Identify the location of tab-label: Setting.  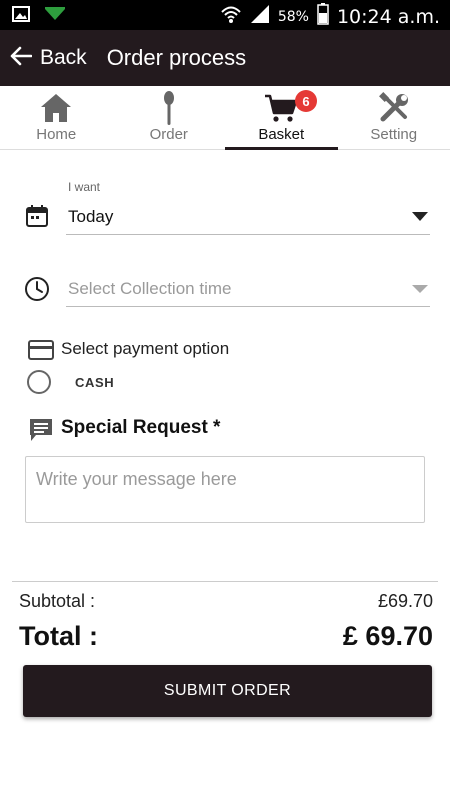
(394, 134).